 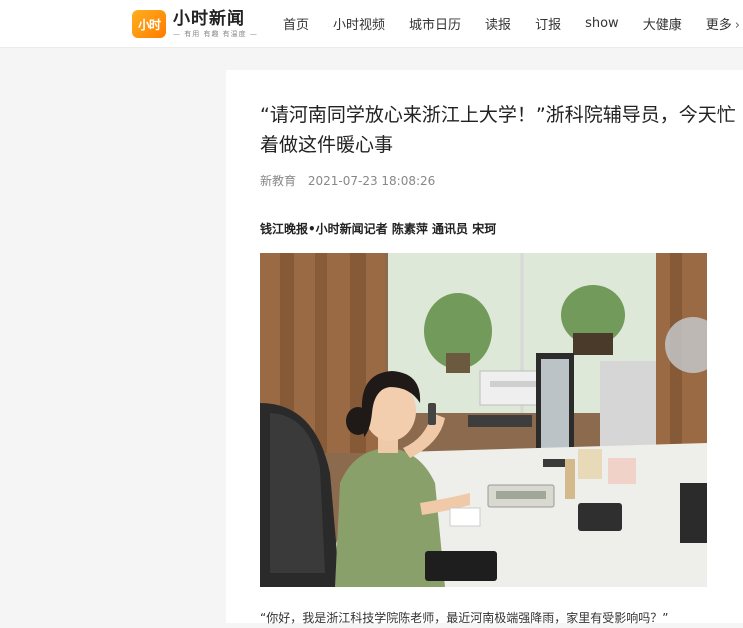 What do you see at coordinates (548, 23) in the screenshot?
I see `nav-item-subscribe: 订报` at bounding box center [548, 23].